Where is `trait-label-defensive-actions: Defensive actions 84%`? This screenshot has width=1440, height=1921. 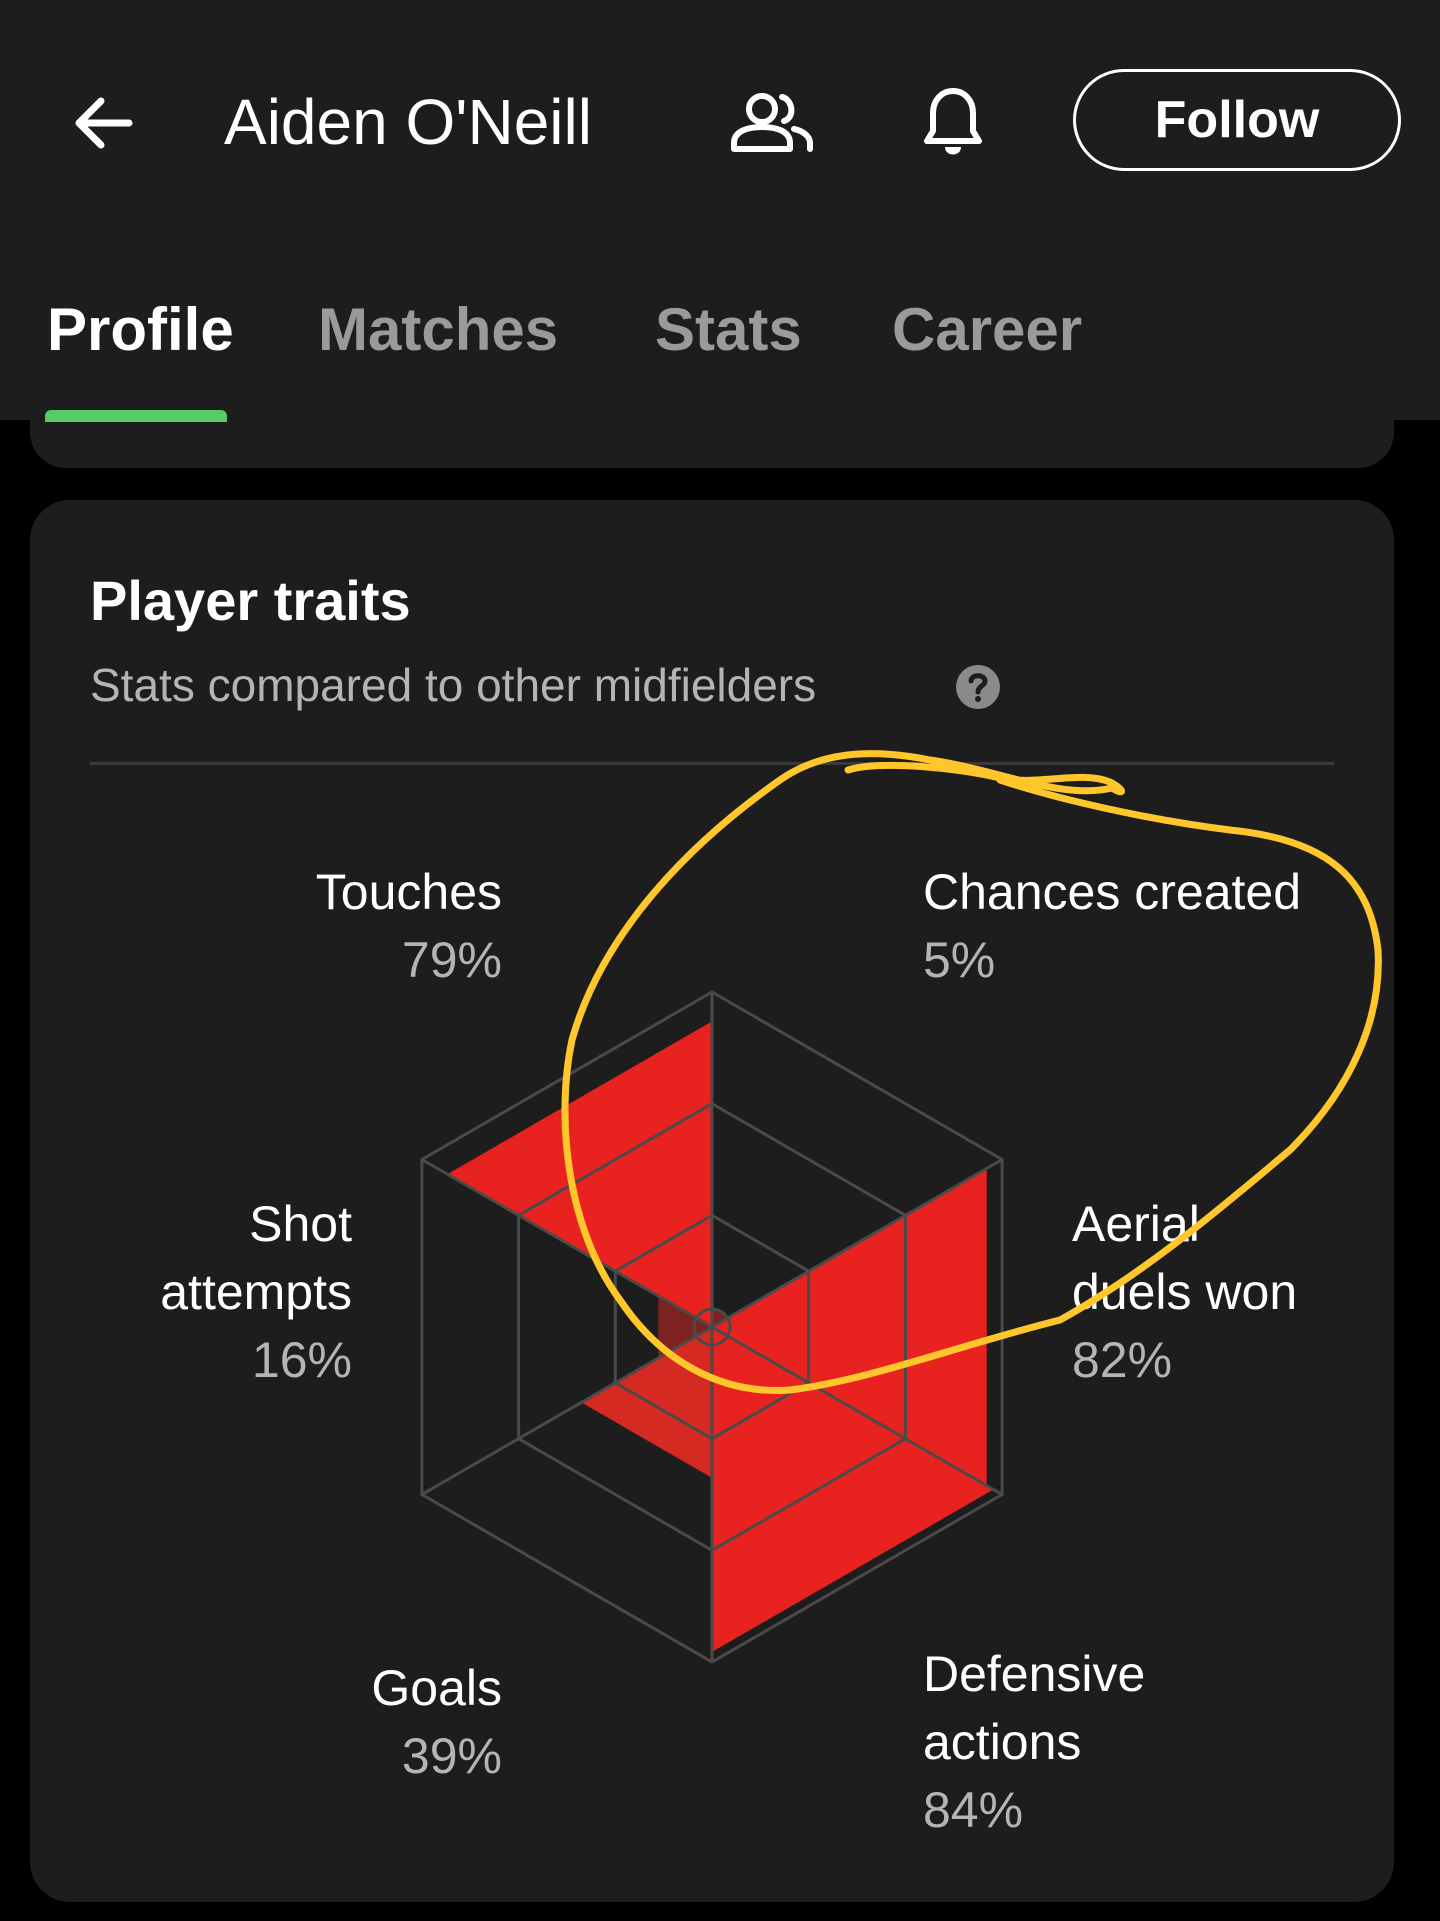 trait-label-defensive-actions: Defensive actions 84% is located at coordinates (1034, 1742).